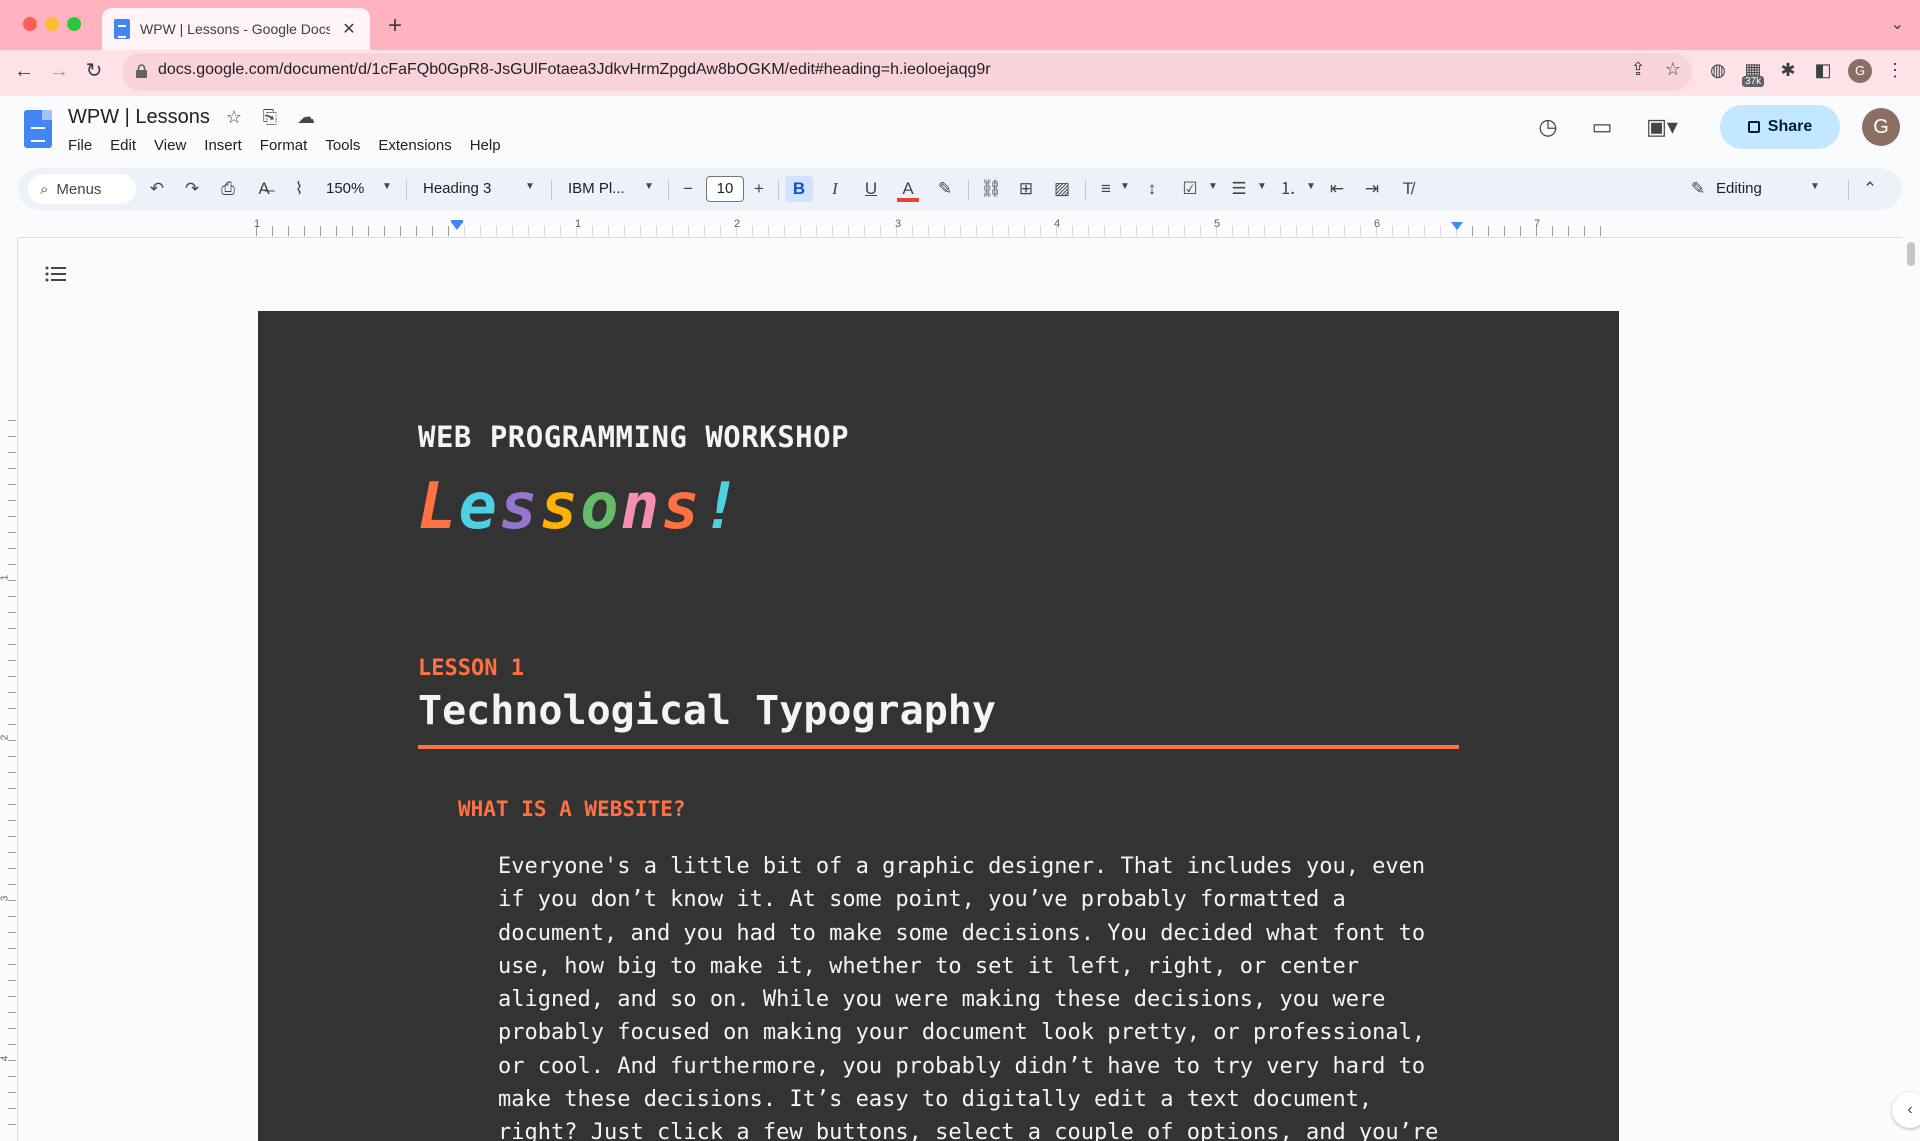 This screenshot has height=1141, width=1920. What do you see at coordinates (1870, 189) in the screenshot?
I see `hide-menus-chevron-icon: ⌃` at bounding box center [1870, 189].